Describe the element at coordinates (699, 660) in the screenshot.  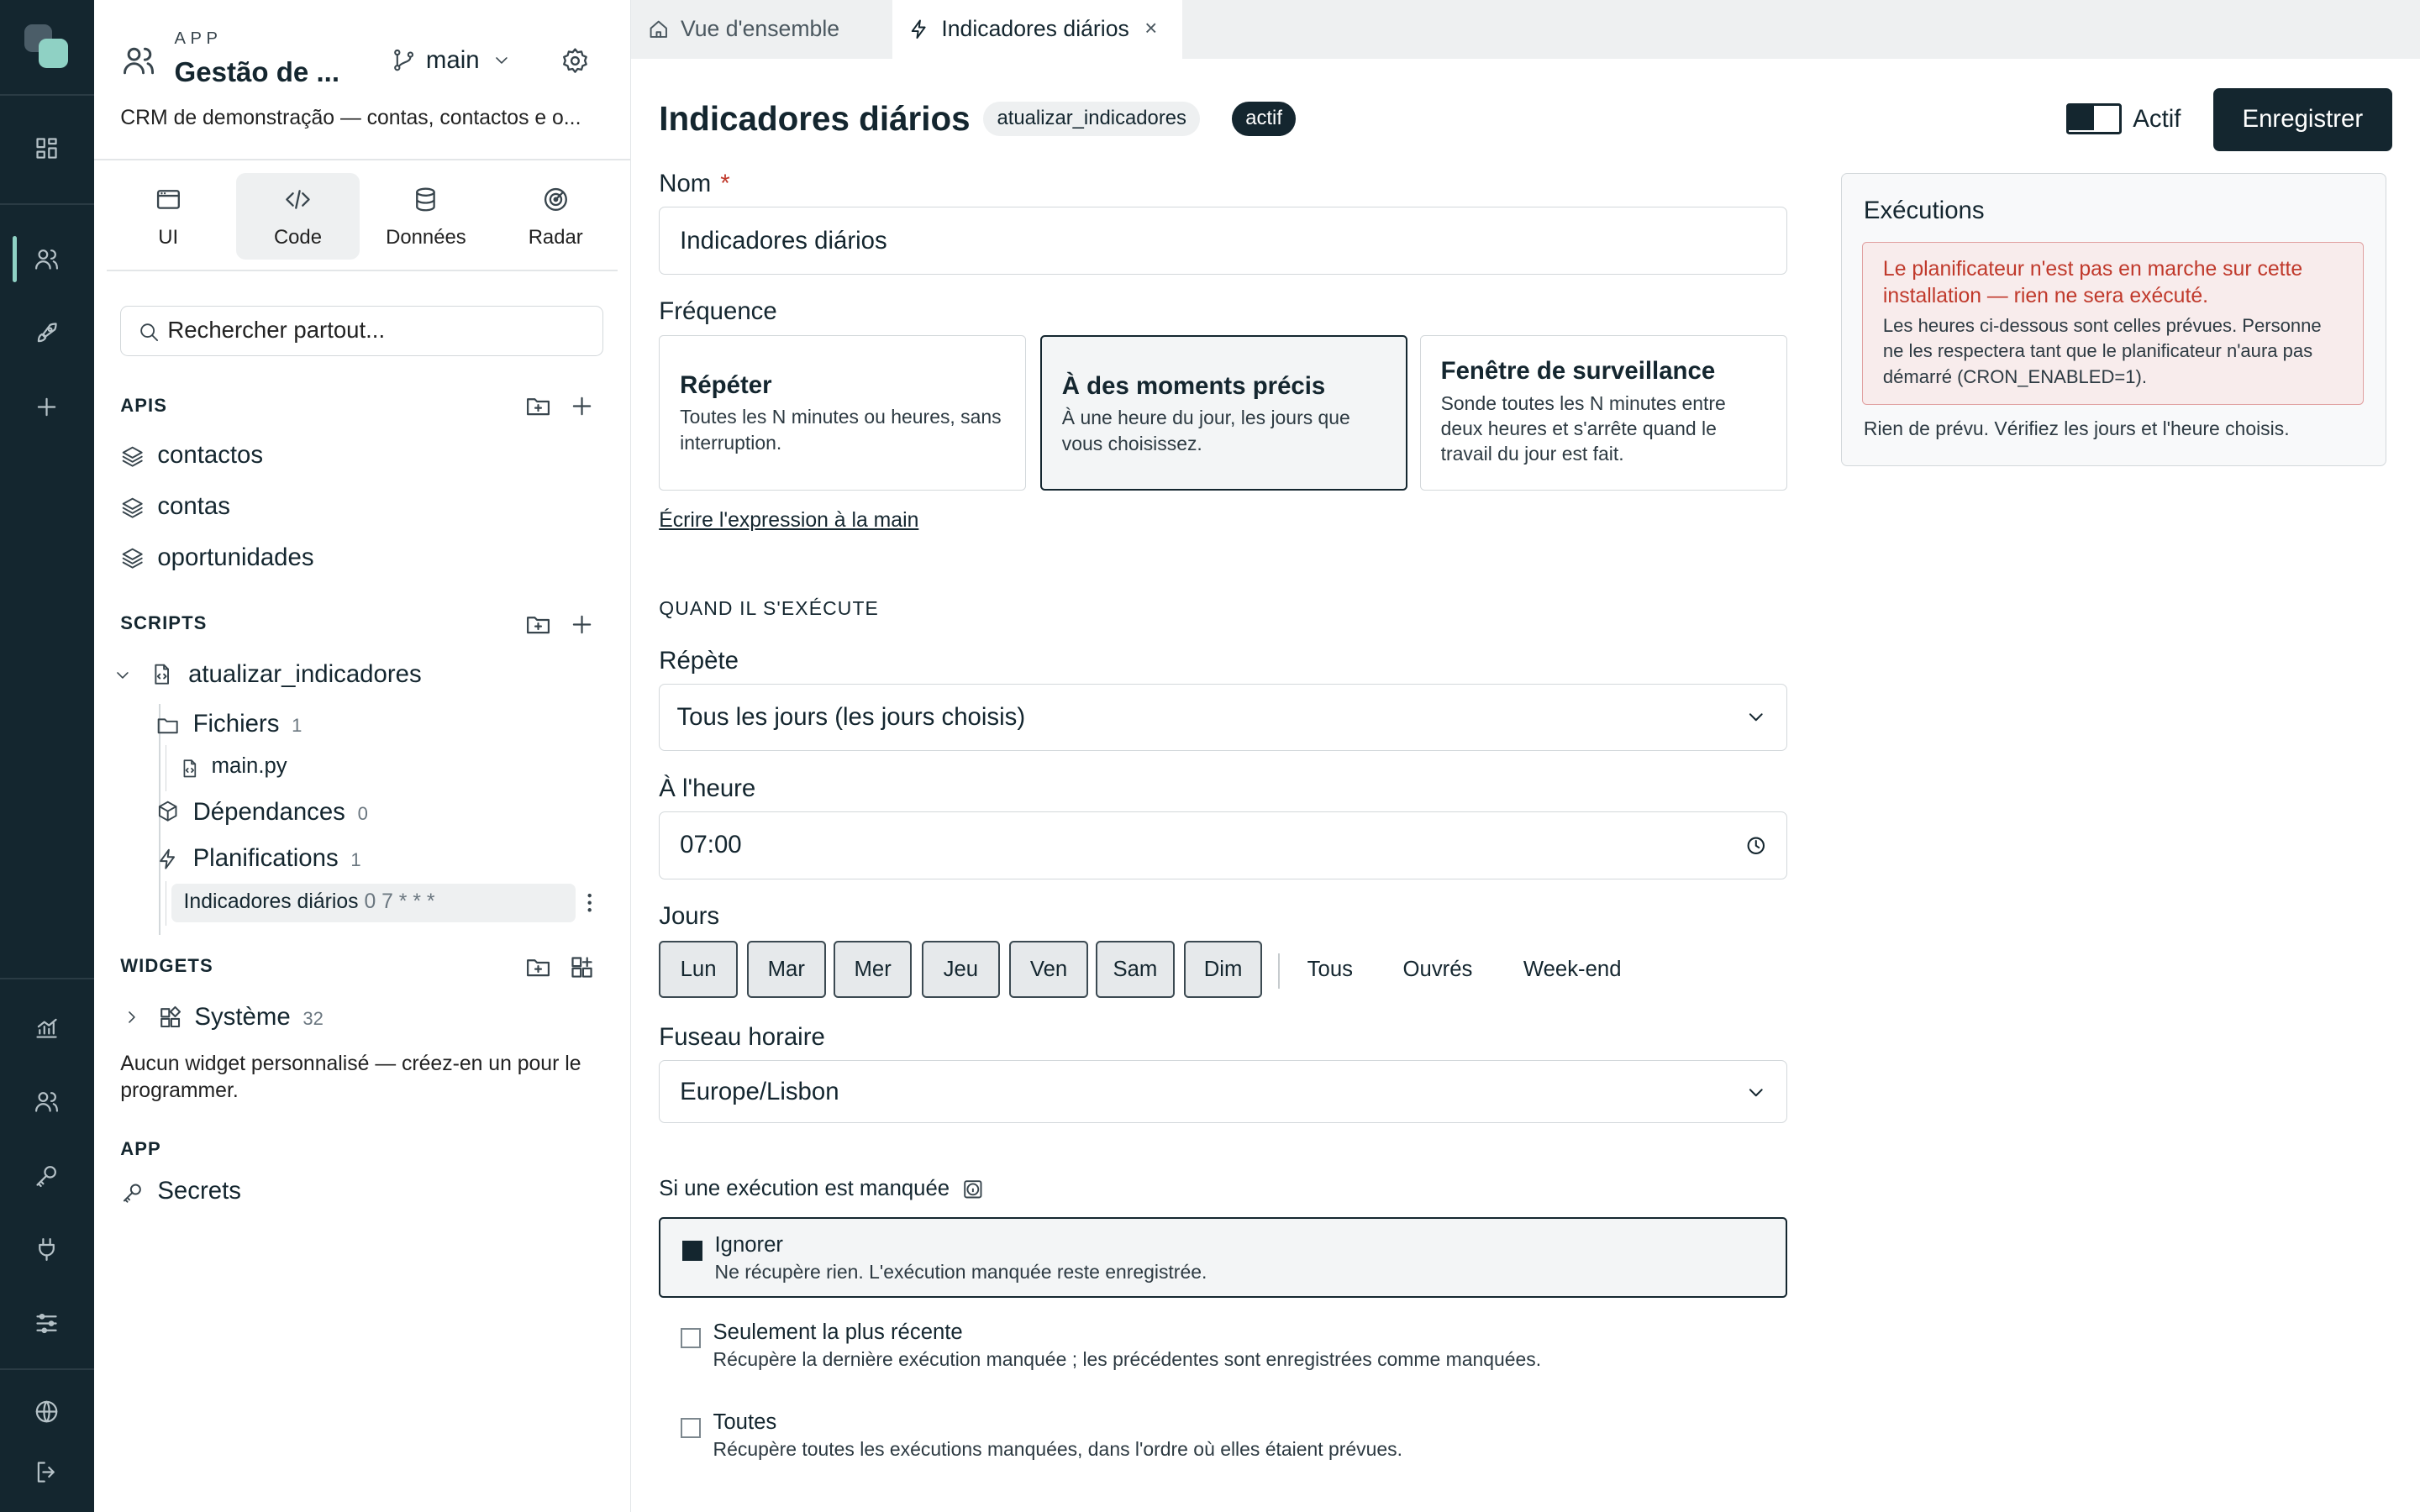
I see `repeat-label: Répète` at that location.